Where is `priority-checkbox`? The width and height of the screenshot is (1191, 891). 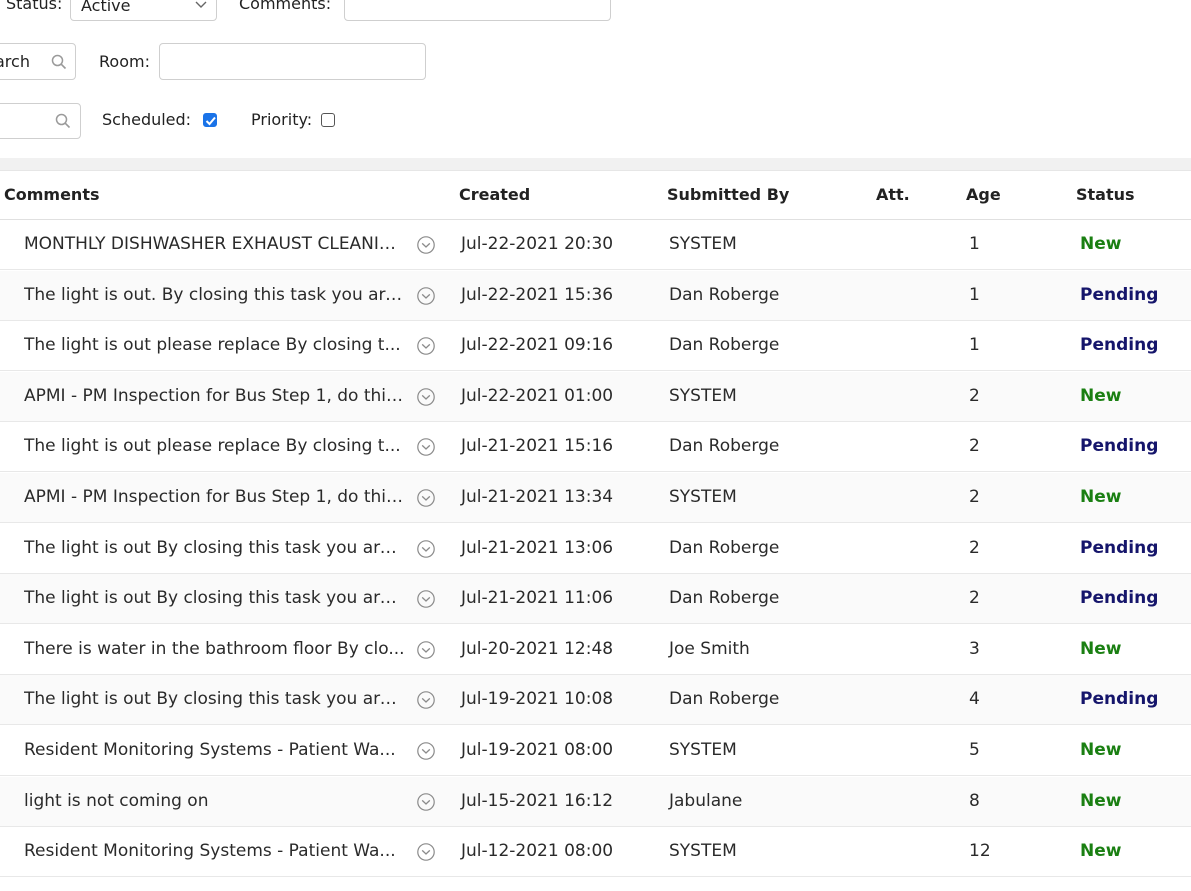 priority-checkbox is located at coordinates (328, 120).